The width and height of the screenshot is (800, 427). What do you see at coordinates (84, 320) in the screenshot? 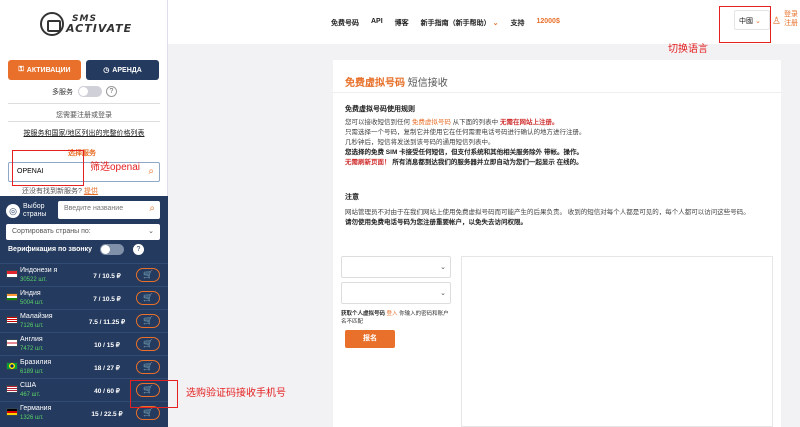
I see `country-row: Малайзия 7126 шт. 7.5 / 11.25 ₽ 🛒` at bounding box center [84, 320].